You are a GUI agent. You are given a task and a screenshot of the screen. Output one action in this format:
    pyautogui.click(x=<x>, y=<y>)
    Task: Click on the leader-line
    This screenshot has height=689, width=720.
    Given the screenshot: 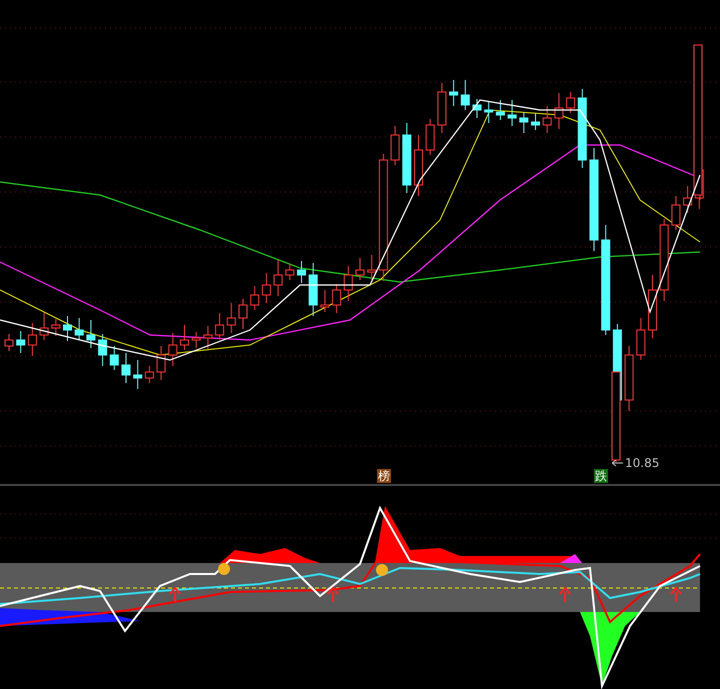 What is the action you would take?
    pyautogui.click(x=618, y=463)
    